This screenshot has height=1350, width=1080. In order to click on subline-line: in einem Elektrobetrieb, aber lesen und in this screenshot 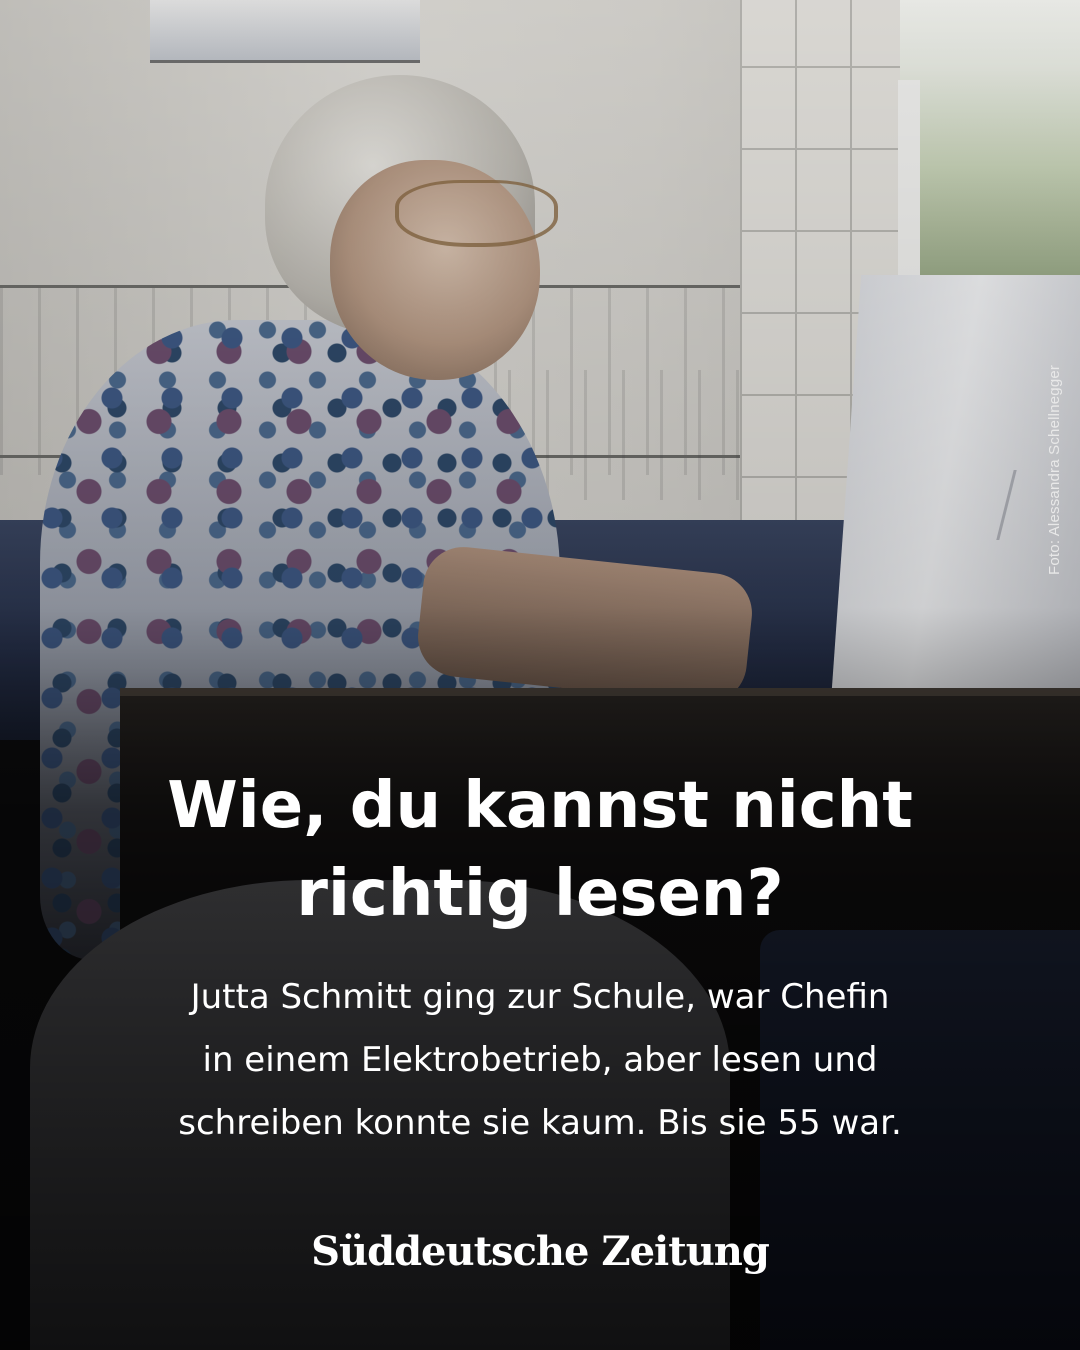, I will do `click(540, 1060)`.